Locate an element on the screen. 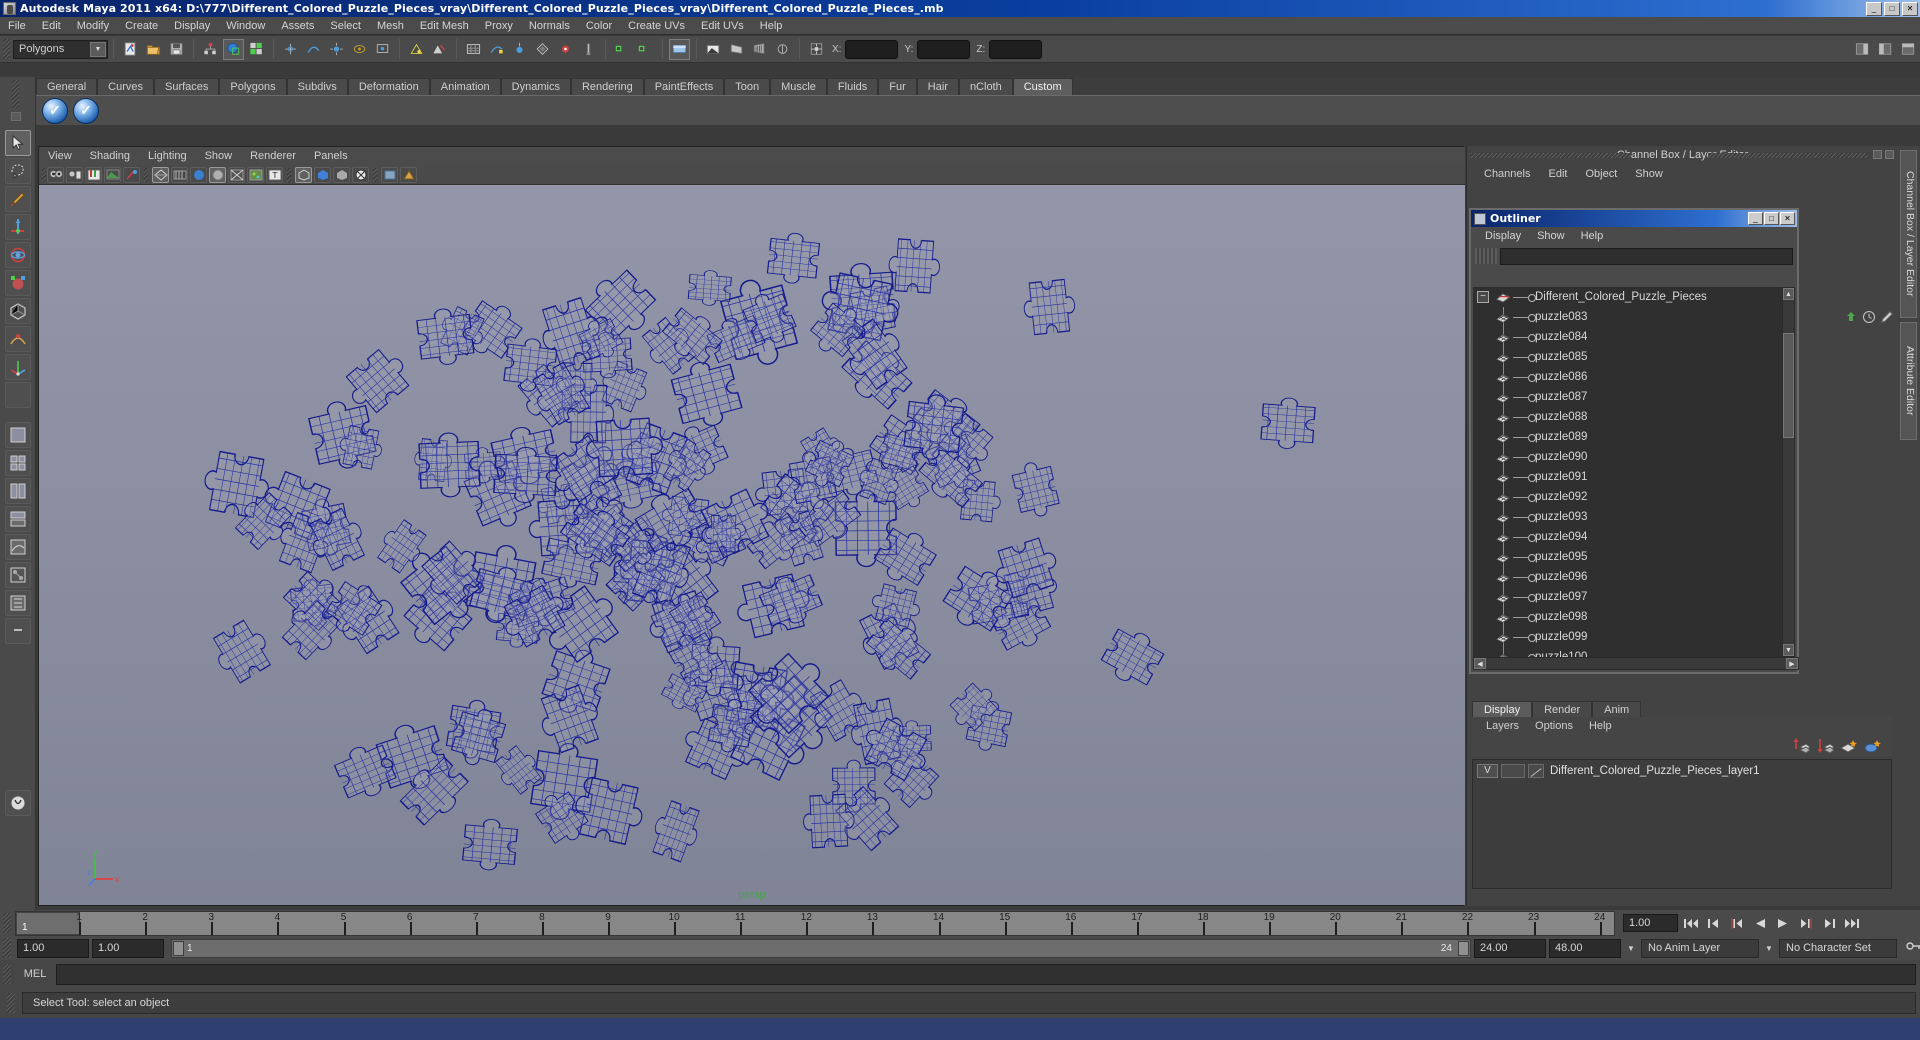 The height and width of the screenshot is (1040, 1920). scale-tool is located at coordinates (17, 283).